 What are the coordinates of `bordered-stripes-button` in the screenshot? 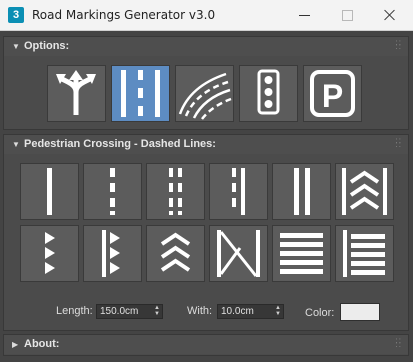 It's located at (364, 253).